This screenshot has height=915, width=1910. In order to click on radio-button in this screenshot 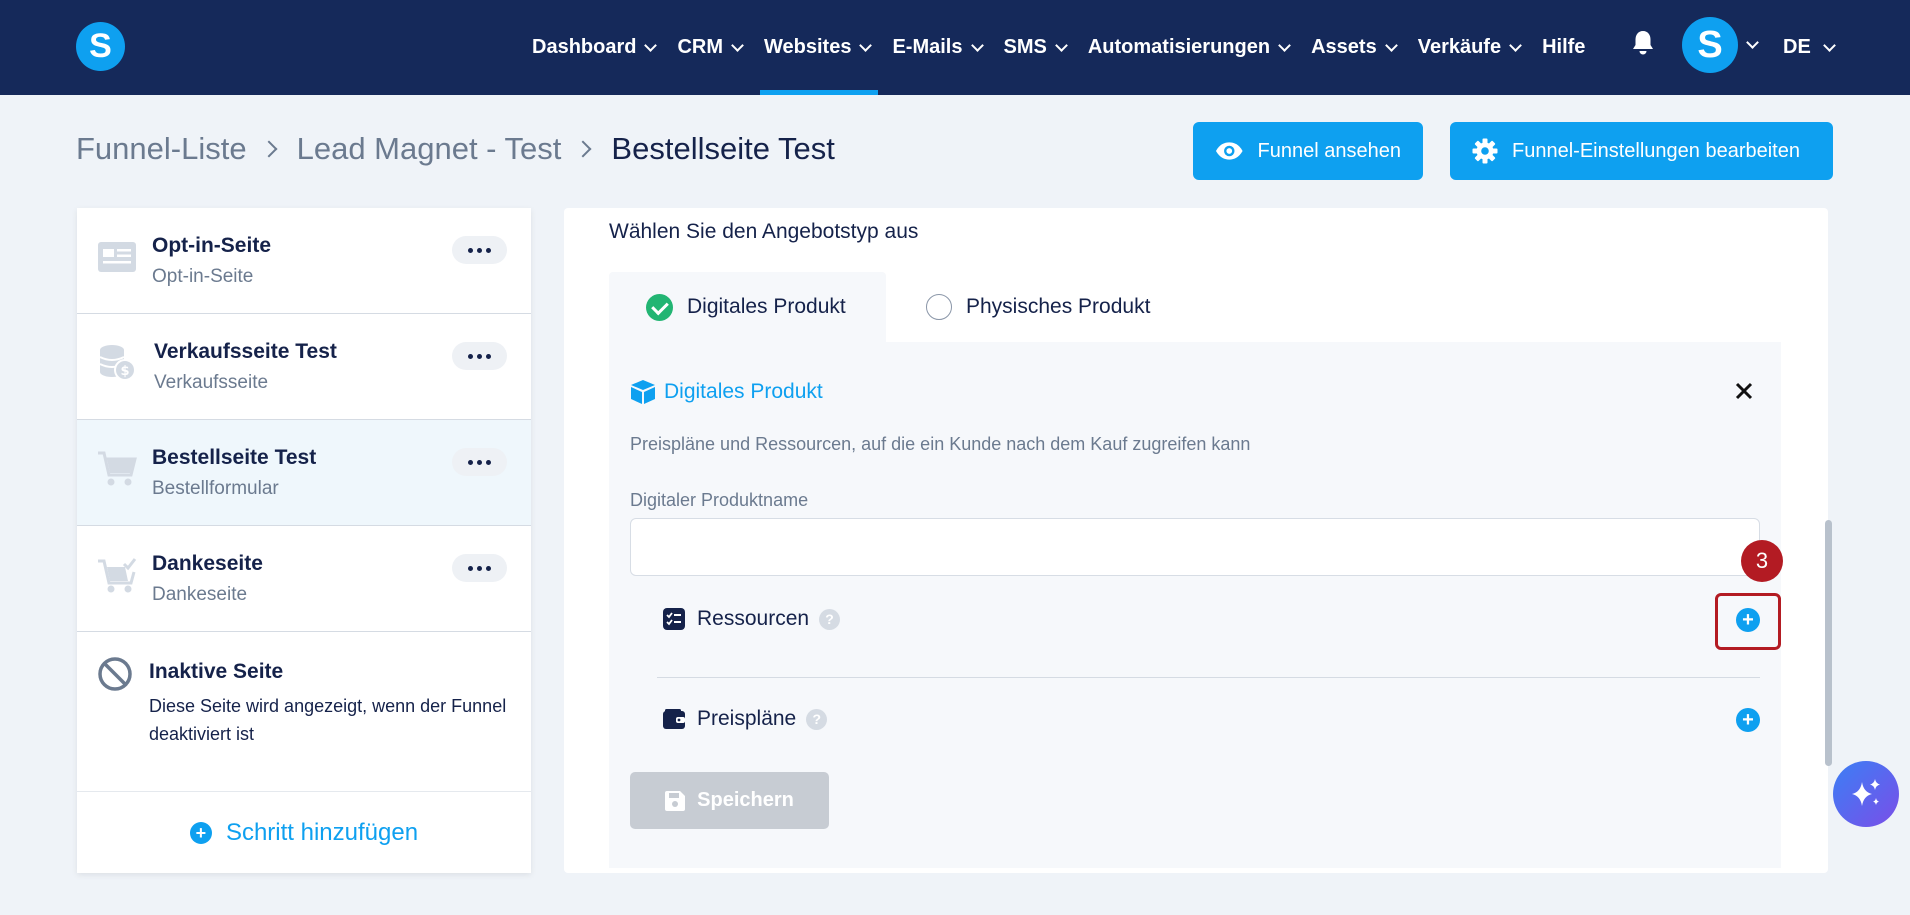, I will do `click(939, 307)`.